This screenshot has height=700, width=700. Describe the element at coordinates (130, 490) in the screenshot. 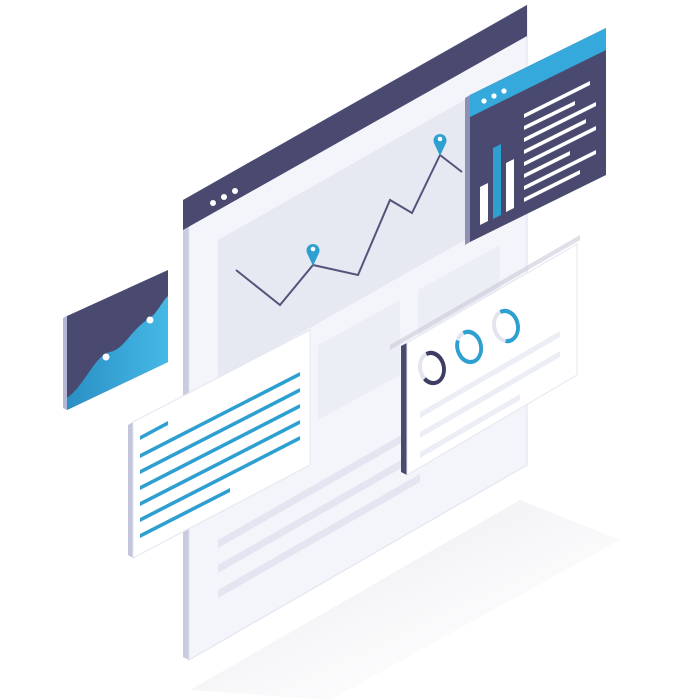

I see `text-card-edge` at that location.